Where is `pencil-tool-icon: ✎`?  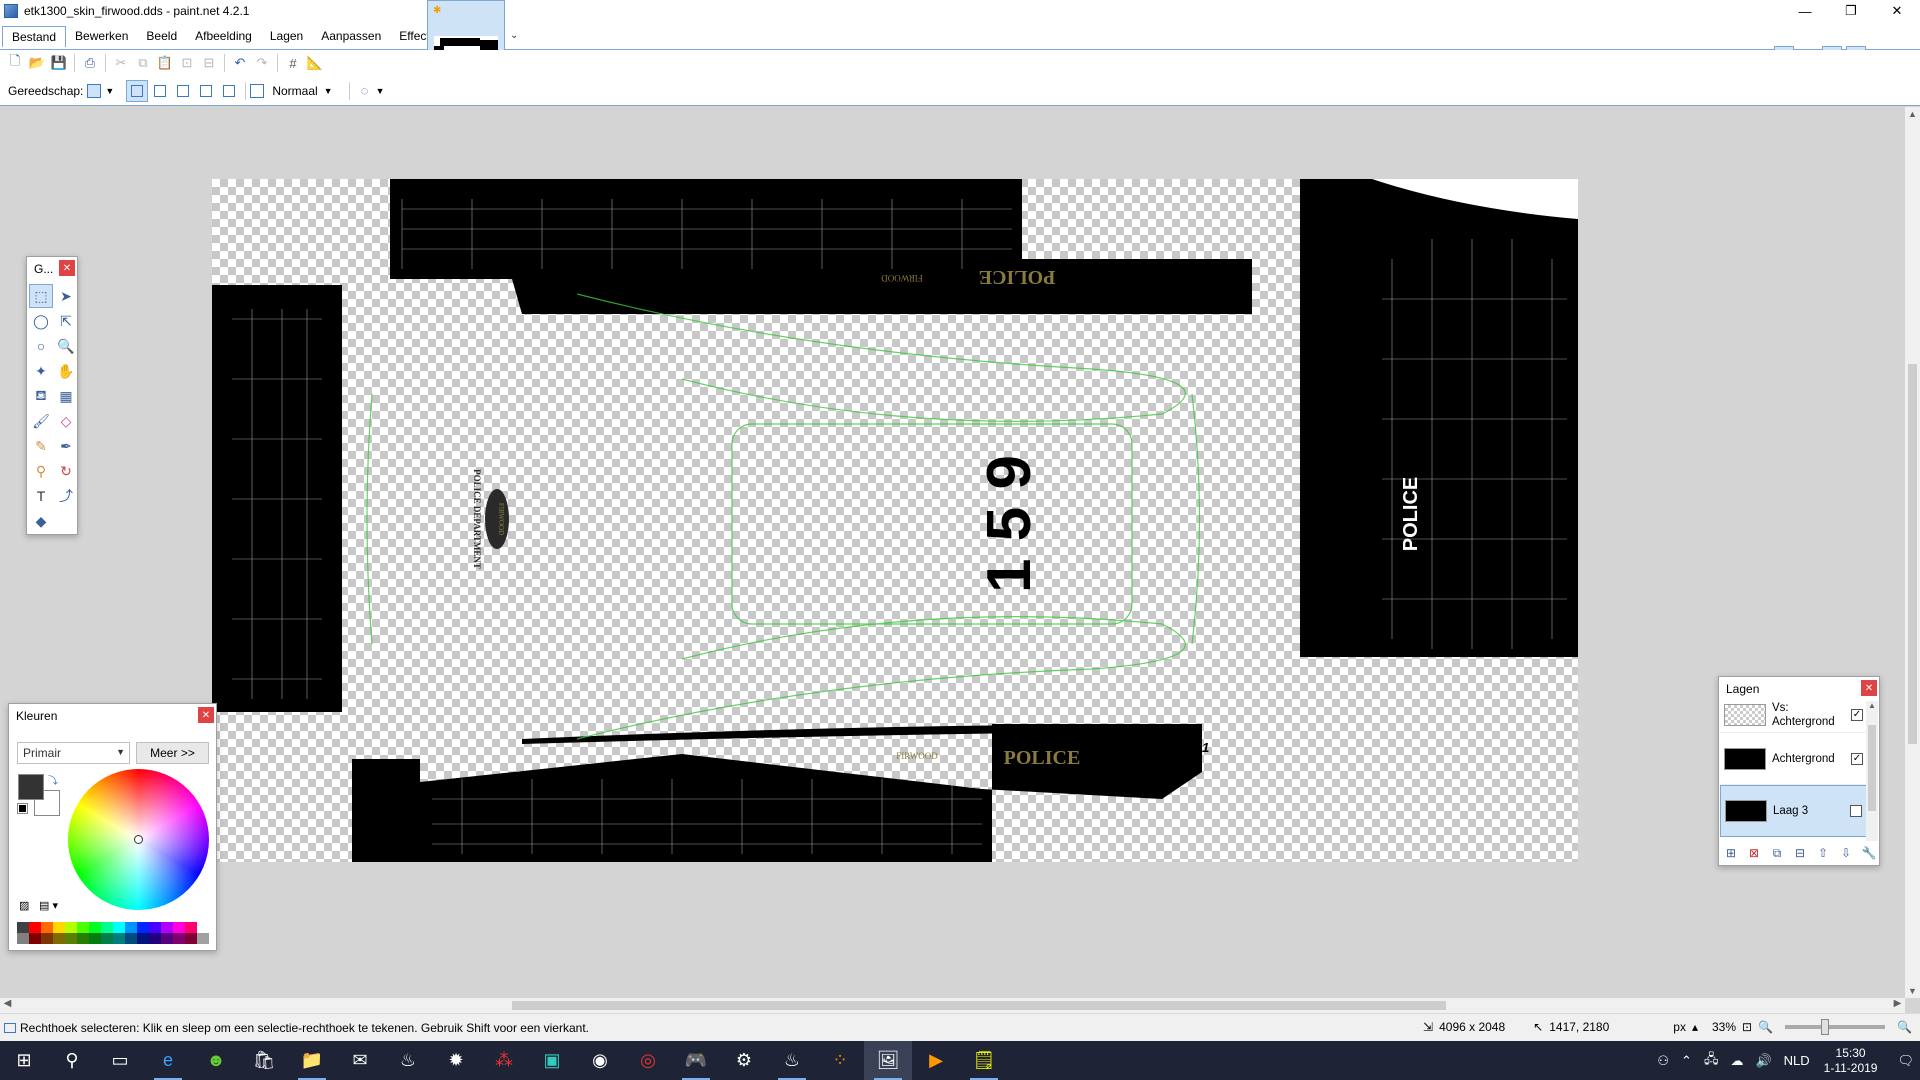
pencil-tool-icon: ✎ is located at coordinates (41, 446).